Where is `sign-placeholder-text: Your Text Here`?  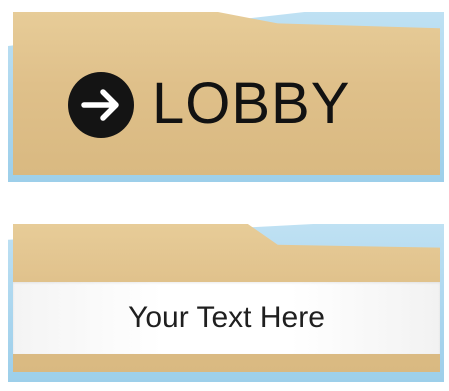 sign-placeholder-text: Your Text Here is located at coordinates (226, 317).